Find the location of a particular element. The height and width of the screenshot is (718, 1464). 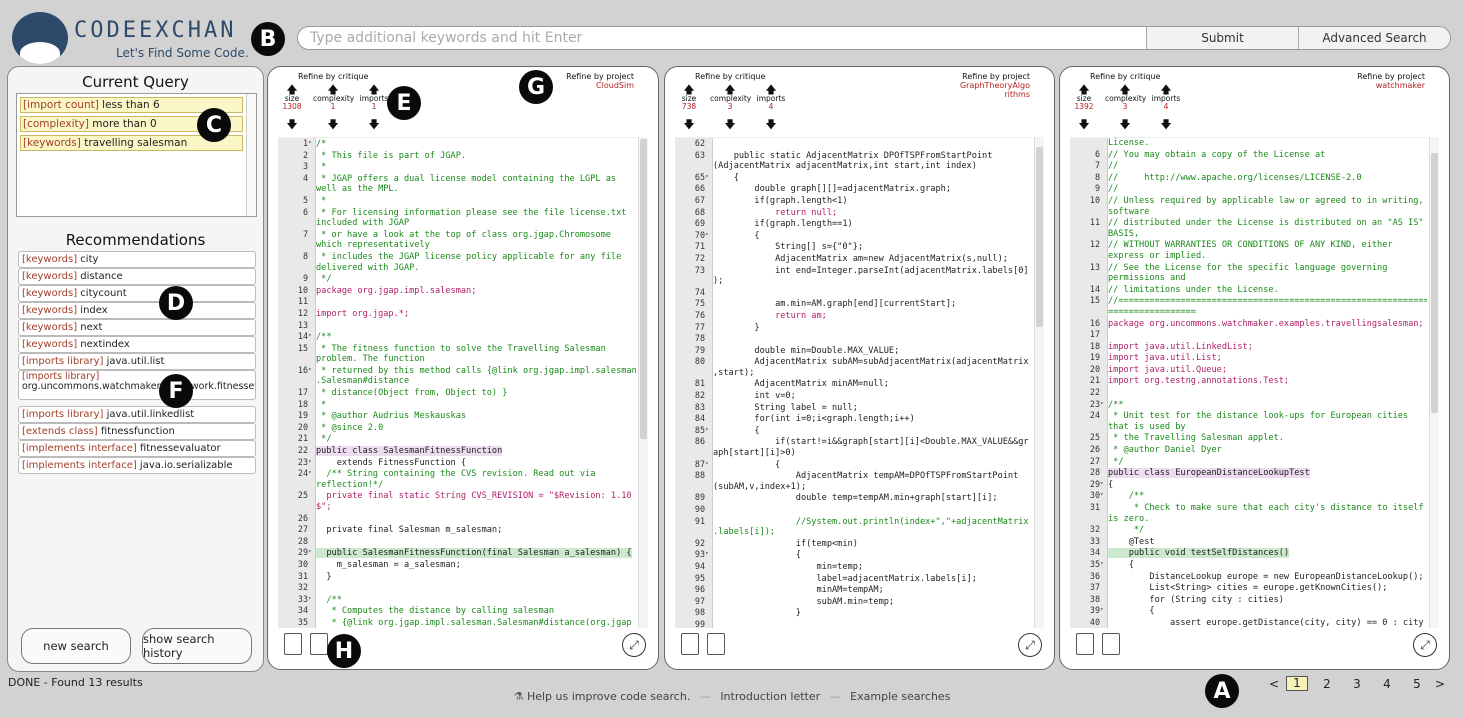

recommendation-item: [keywords] distance is located at coordinates (137, 276).